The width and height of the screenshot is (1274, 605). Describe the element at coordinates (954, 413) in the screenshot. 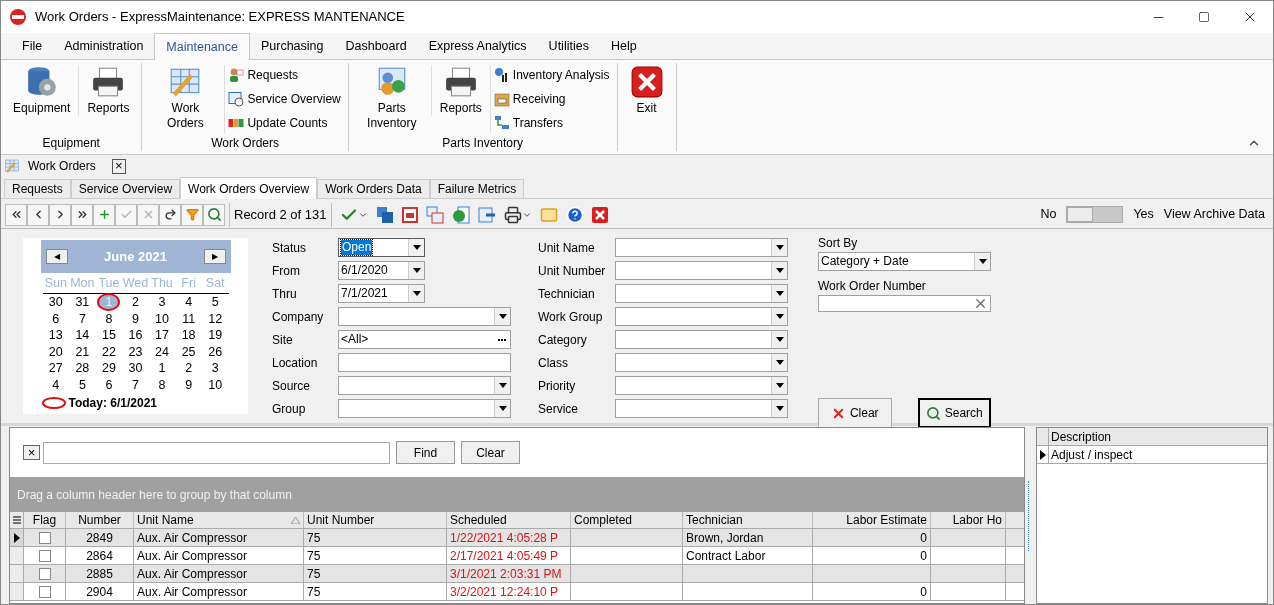

I see `search-button: Search` at that location.